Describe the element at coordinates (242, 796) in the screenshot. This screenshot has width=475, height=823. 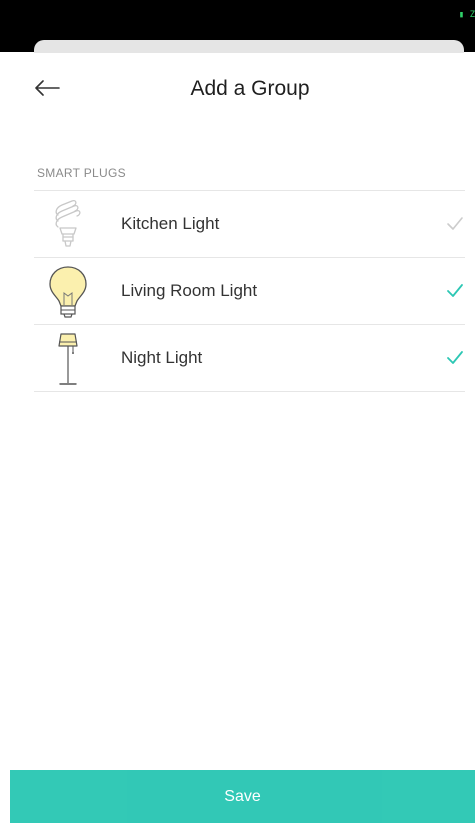
I see `save-button: Save` at that location.